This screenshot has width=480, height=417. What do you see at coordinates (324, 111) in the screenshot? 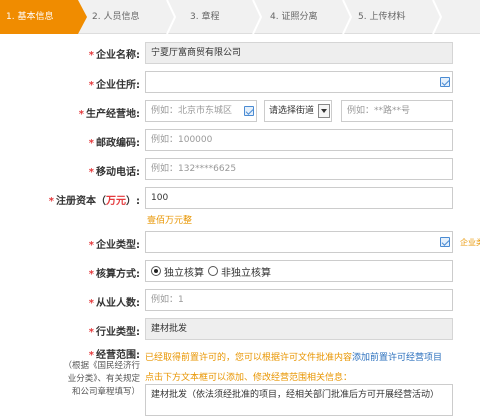
I see `chevron-down-icon` at bounding box center [324, 111].